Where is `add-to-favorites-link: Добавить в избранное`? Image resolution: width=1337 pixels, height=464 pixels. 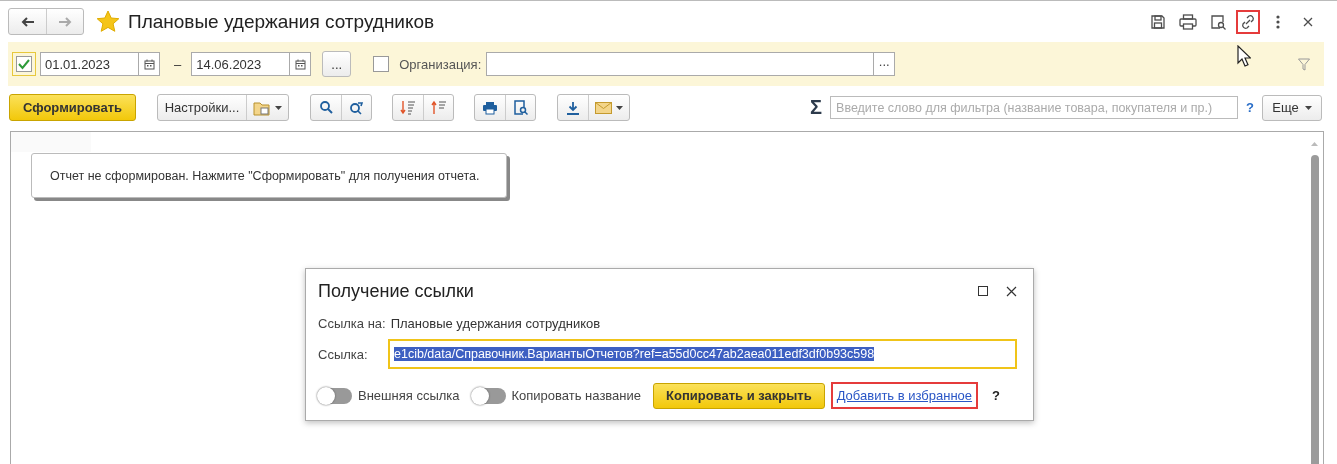
add-to-favorites-link: Добавить в избранное is located at coordinates (904, 395).